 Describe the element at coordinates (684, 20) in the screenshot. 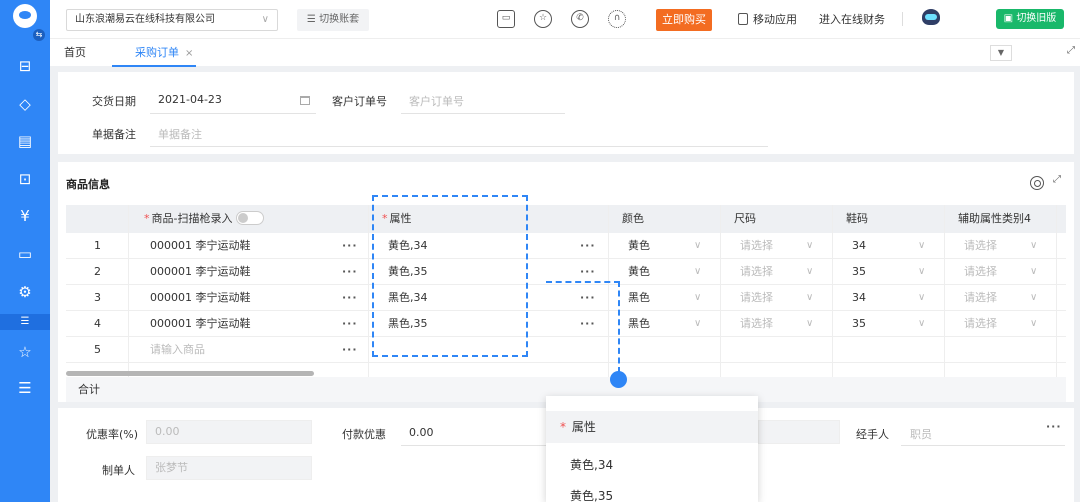

I see `buy-now-button: 立即购买` at that location.